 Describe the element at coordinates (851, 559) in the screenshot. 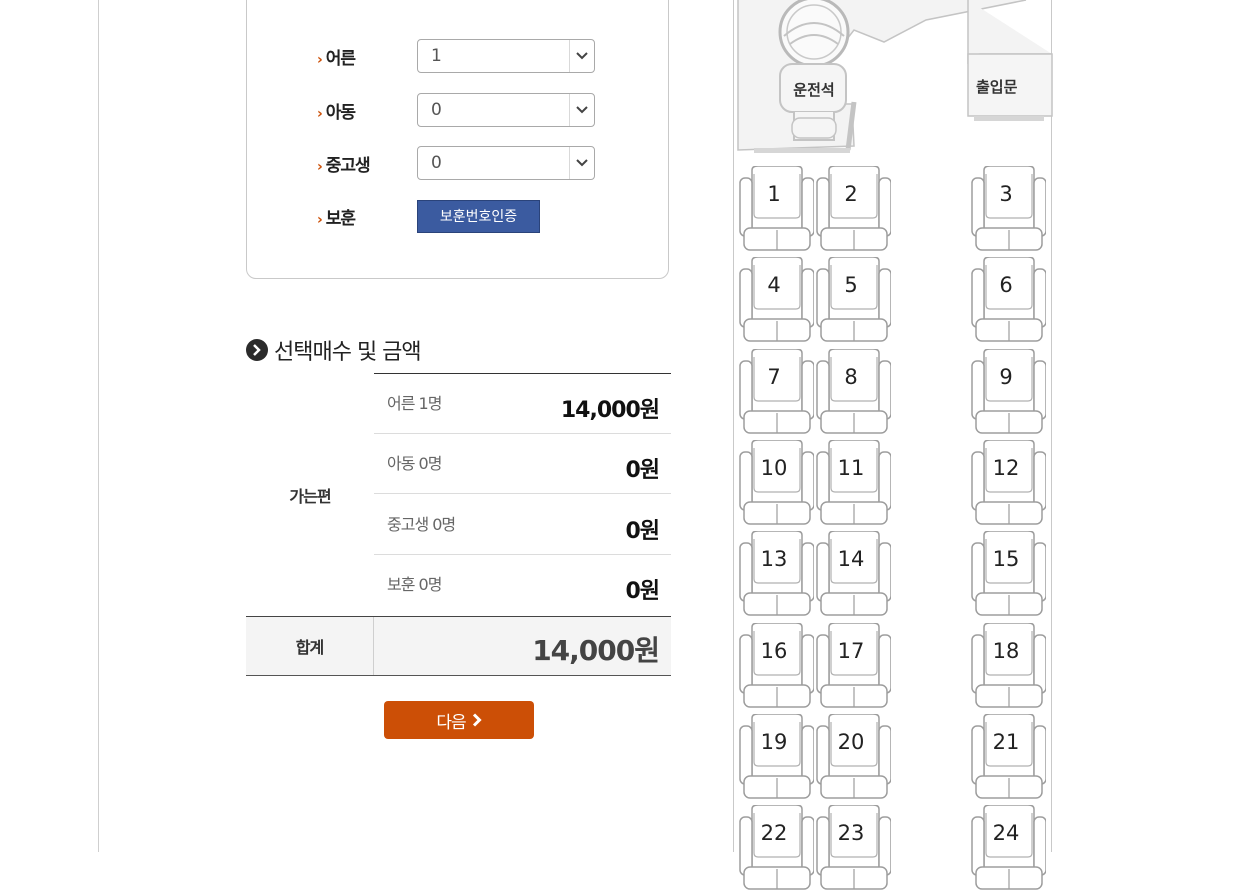

I see `seat-number: 14` at that location.